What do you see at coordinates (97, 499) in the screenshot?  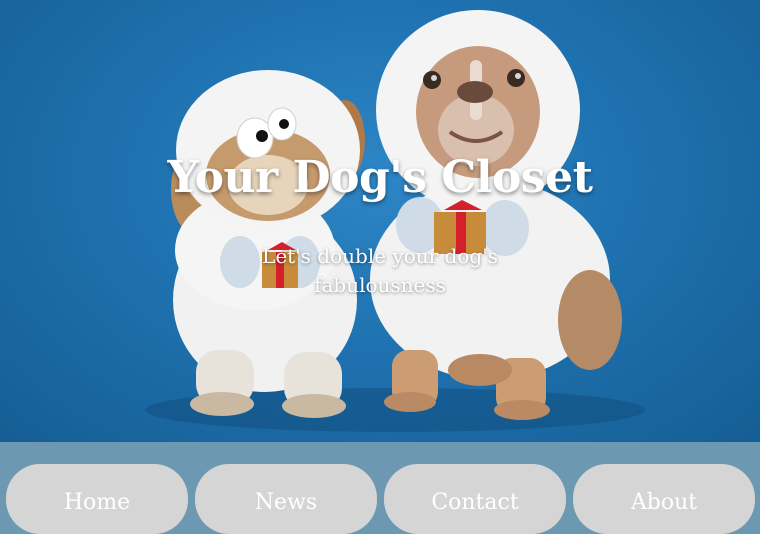 I see `nav-home-button: Home` at bounding box center [97, 499].